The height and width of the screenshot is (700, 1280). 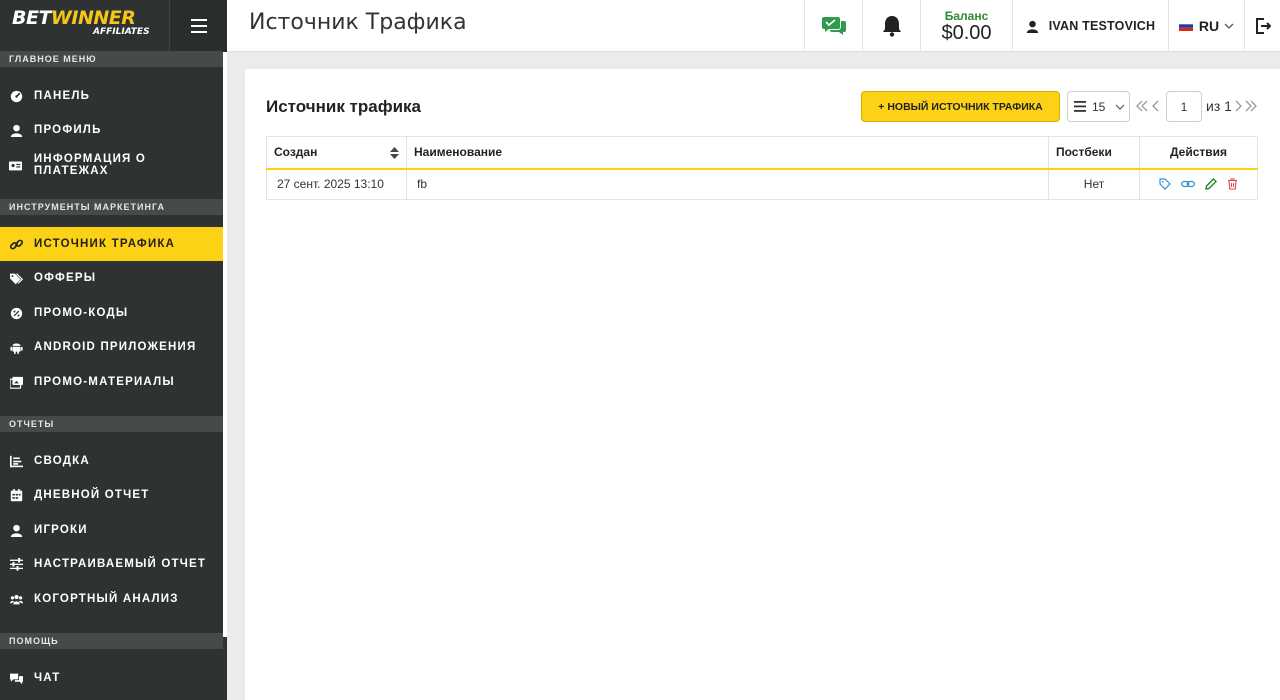 What do you see at coordinates (960, 106) in the screenshot?
I see `new-traffic-source-button: + НОВЫЙ ИСТОЧНИК ТРАФИКА` at bounding box center [960, 106].